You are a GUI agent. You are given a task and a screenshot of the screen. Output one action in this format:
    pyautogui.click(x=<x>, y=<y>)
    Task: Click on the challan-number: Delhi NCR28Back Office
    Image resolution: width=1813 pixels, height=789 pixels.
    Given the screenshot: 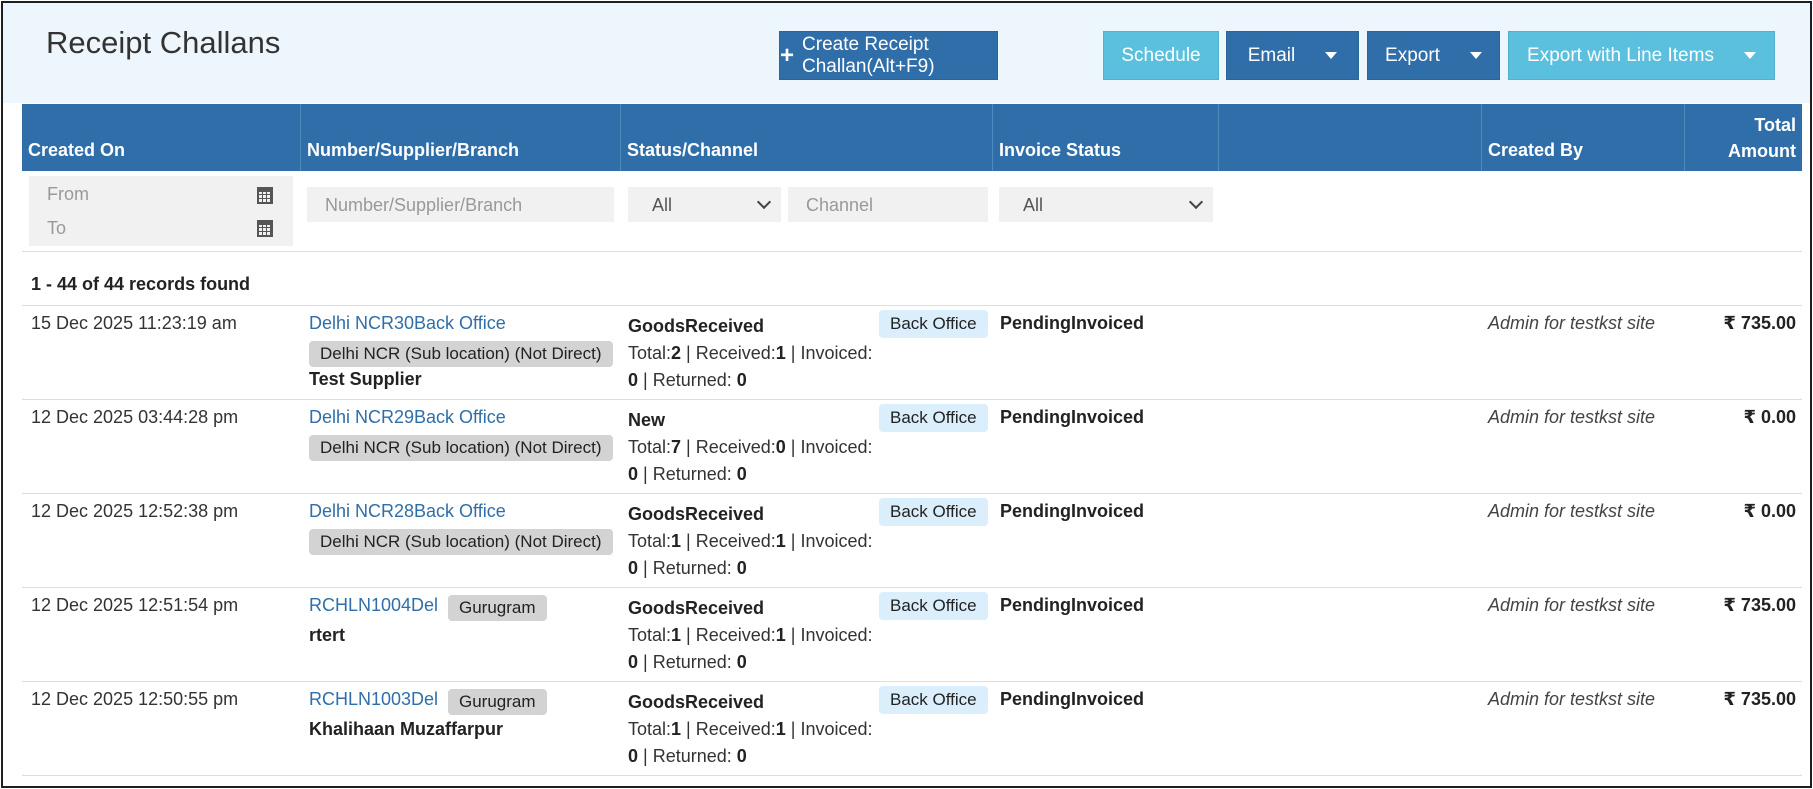 What is the action you would take?
    pyautogui.click(x=407, y=511)
    